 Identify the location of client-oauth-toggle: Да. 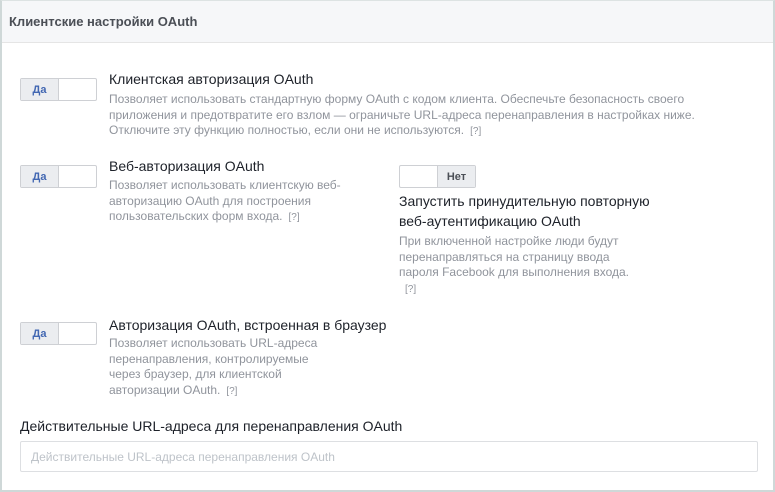
(58, 89).